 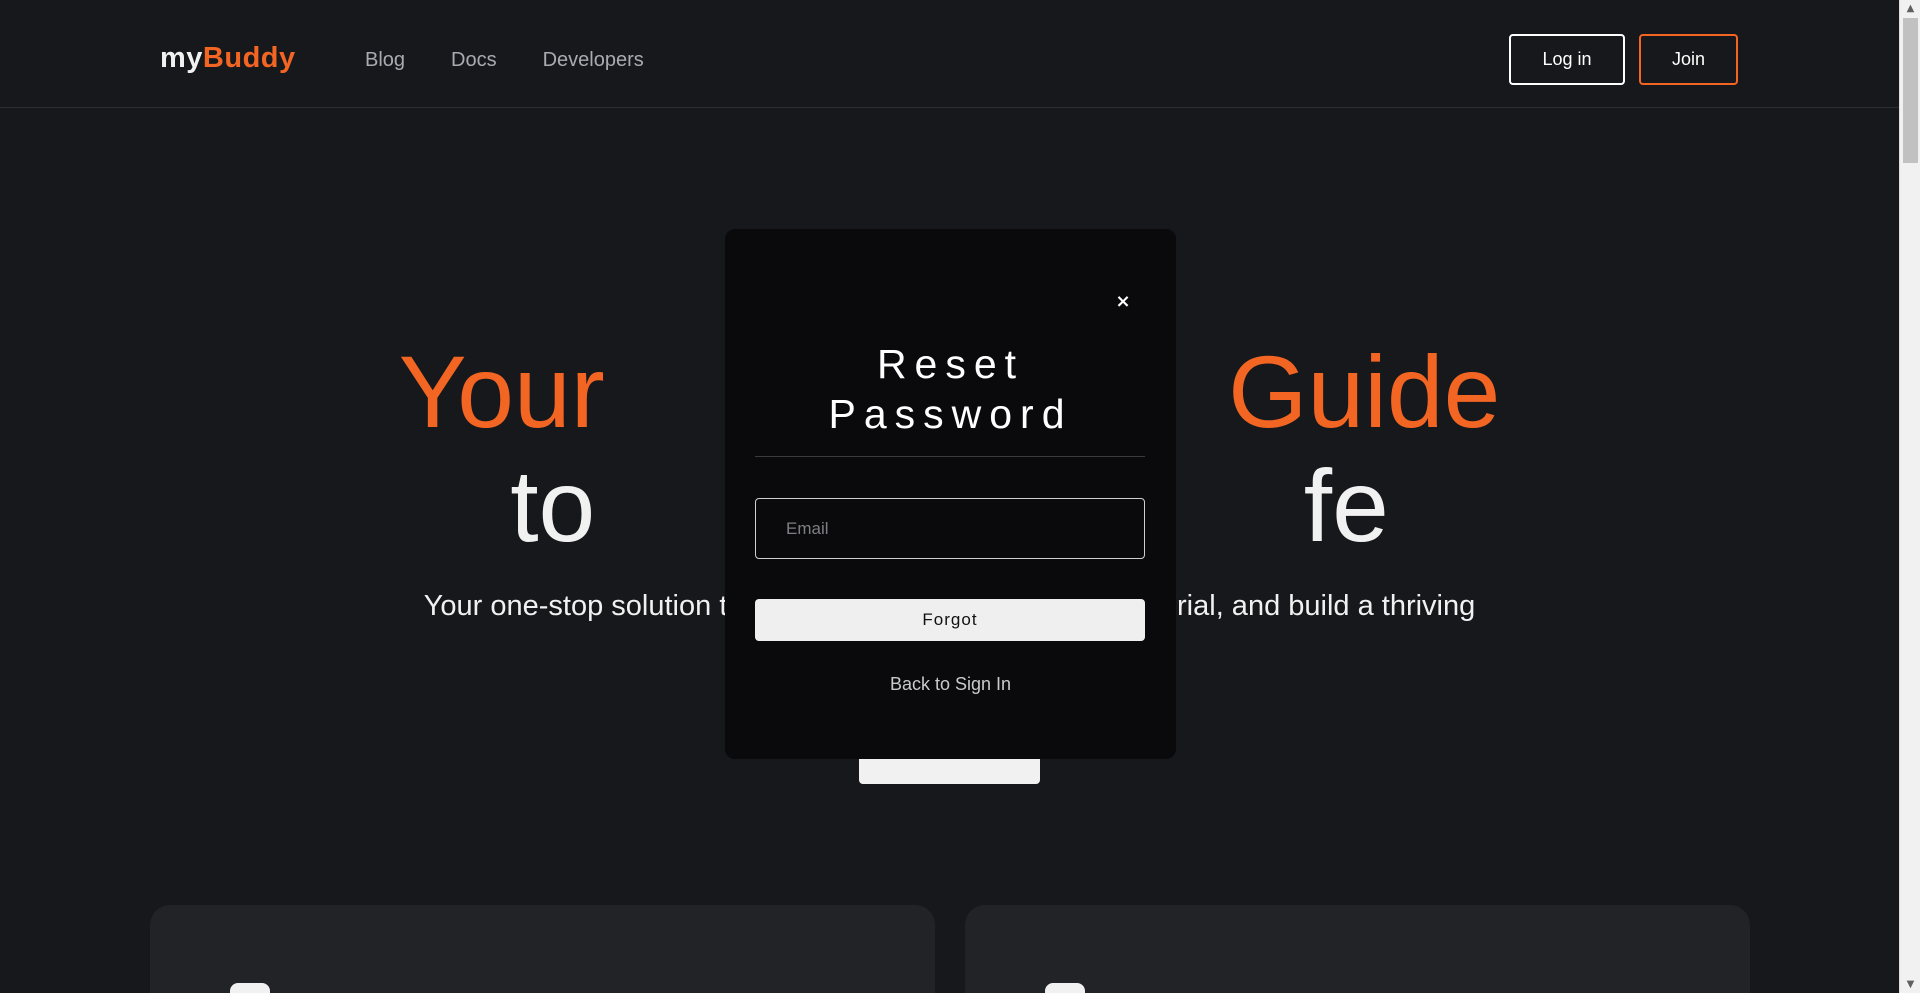 What do you see at coordinates (385, 60) in the screenshot?
I see `nav-link-blog: Blog` at bounding box center [385, 60].